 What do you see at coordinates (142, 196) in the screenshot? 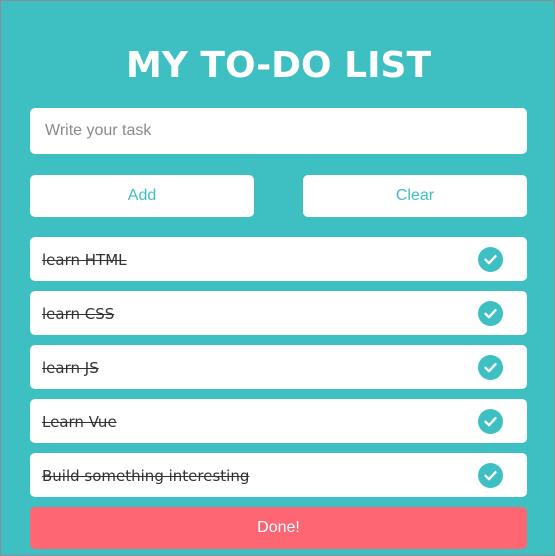
I see `add-button: Add` at bounding box center [142, 196].